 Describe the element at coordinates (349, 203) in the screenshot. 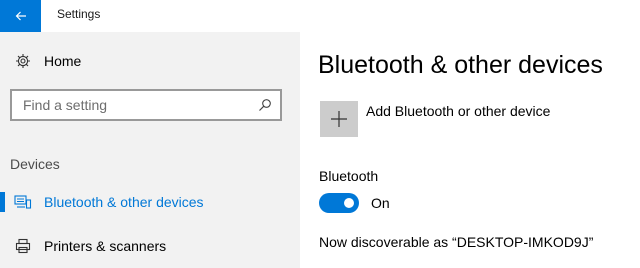

I see `toggle-knob` at that location.